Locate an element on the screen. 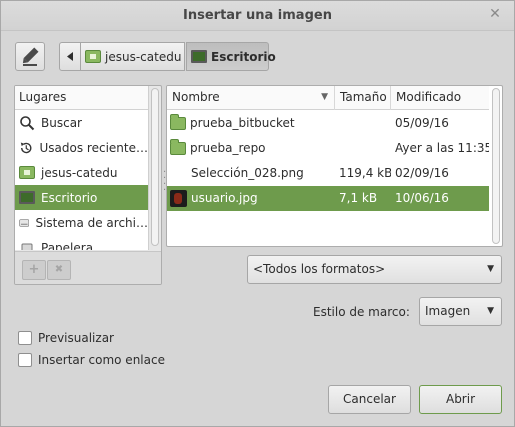 The width and height of the screenshot is (515, 427). path-back-button is located at coordinates (70, 56).